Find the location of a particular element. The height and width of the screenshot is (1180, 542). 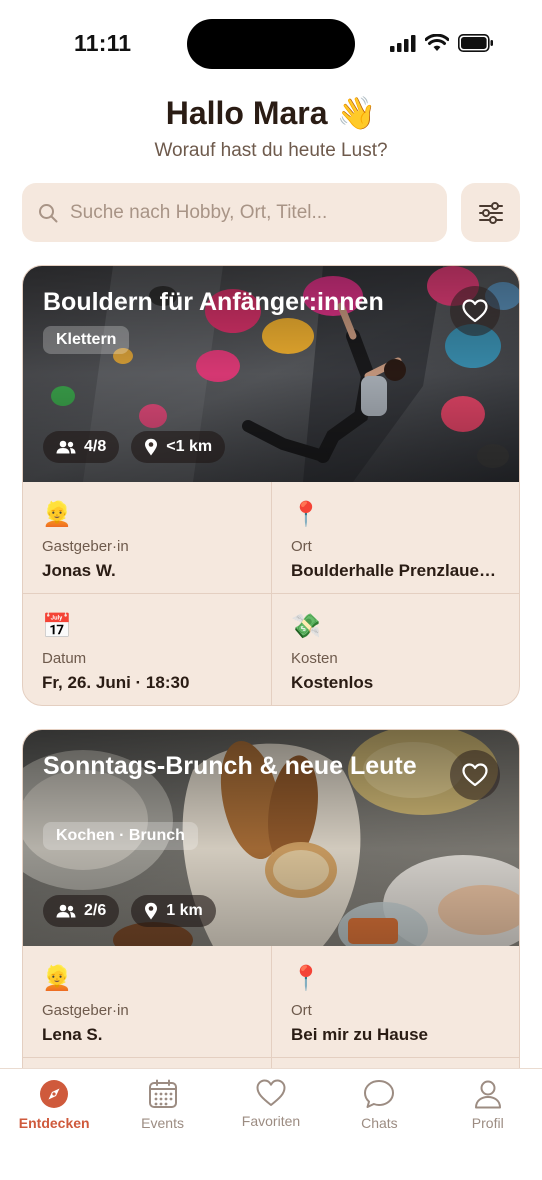

host-info: 👱 Gastgeber·in Jonas W. is located at coordinates (147, 538).